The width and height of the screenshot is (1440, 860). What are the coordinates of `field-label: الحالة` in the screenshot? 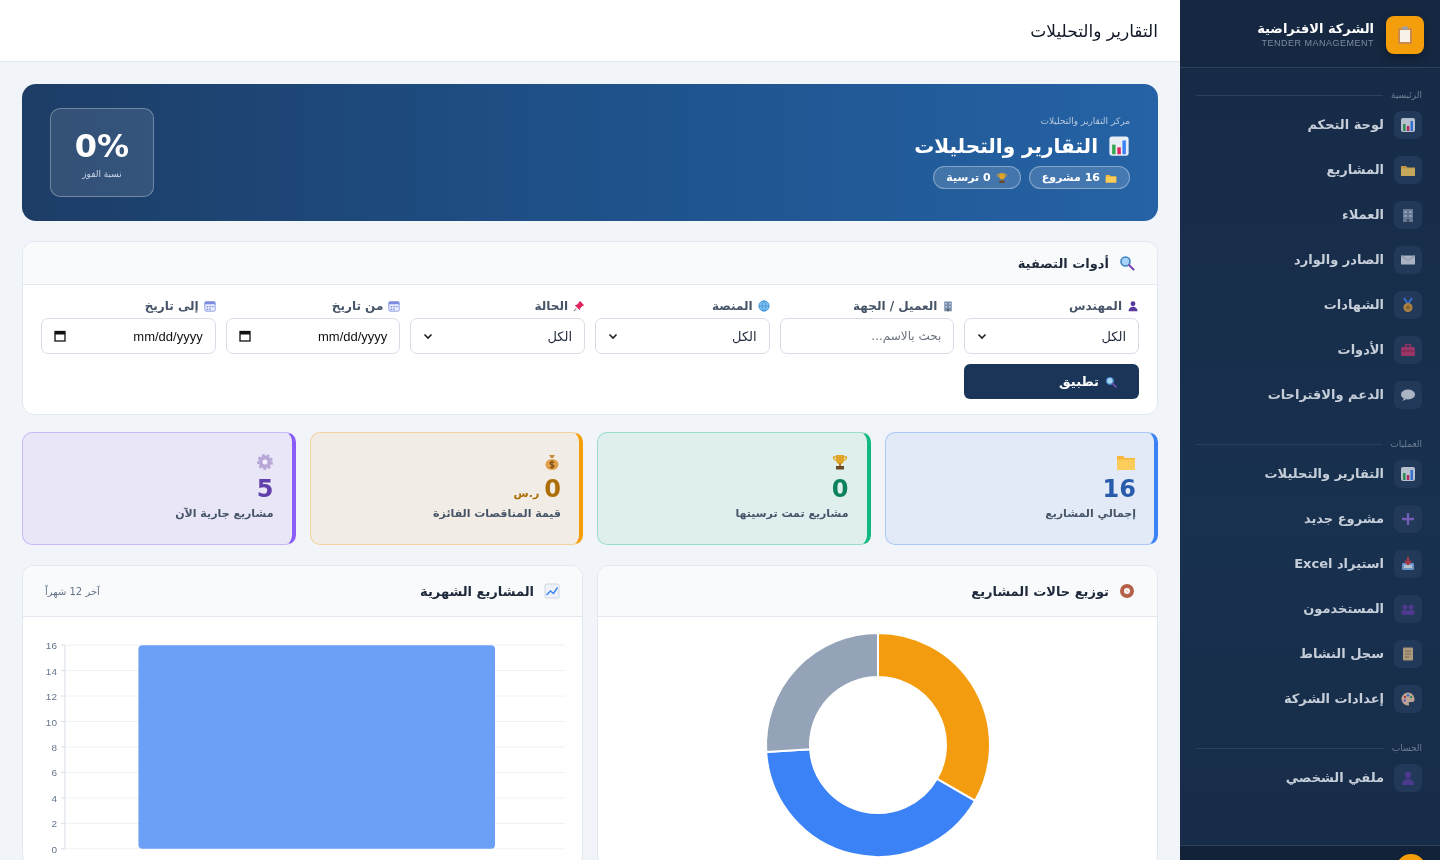 It's located at (551, 306).